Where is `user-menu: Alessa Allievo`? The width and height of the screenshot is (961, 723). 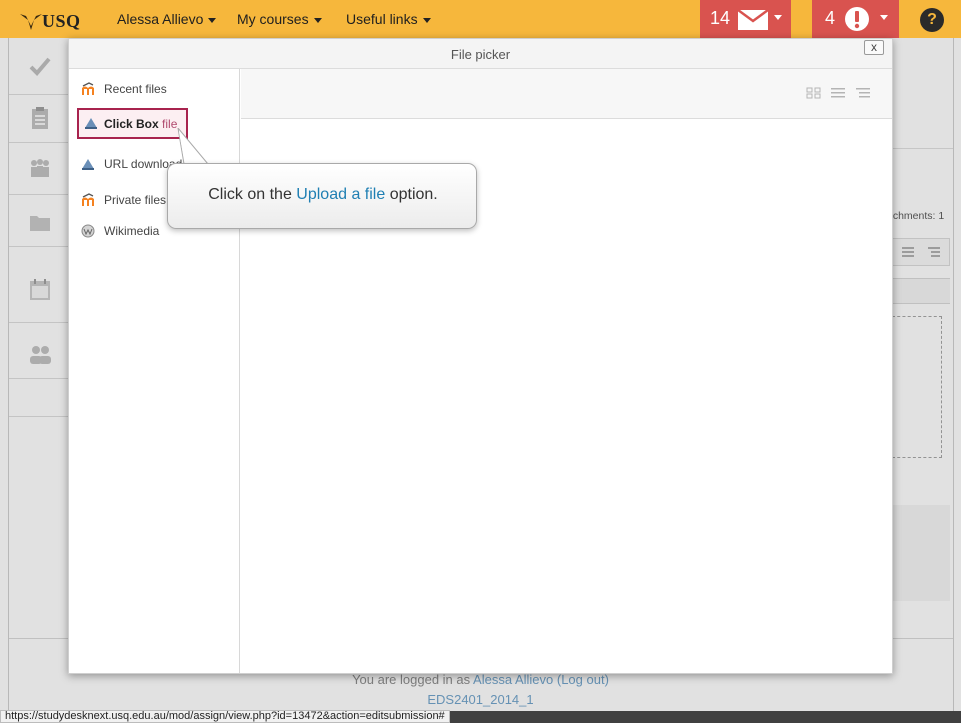
user-menu: Alessa Allievo is located at coordinates (167, 19).